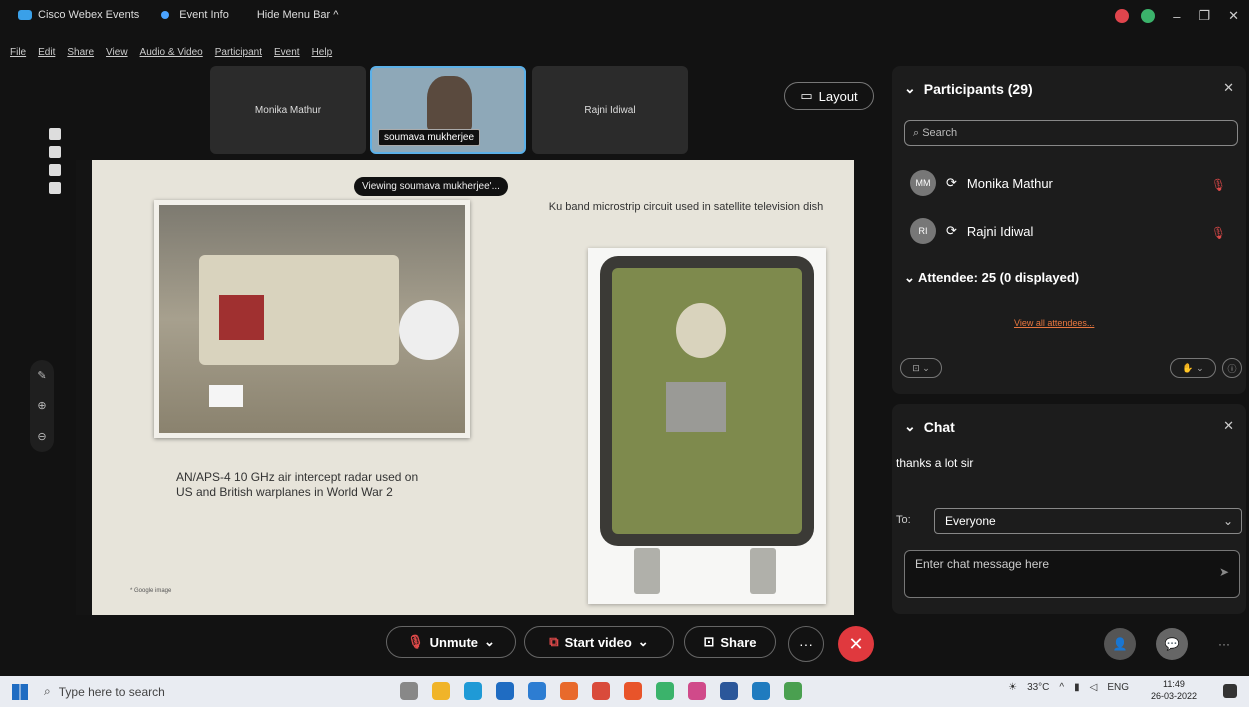  I want to click on menu-share: Share, so click(80, 55).